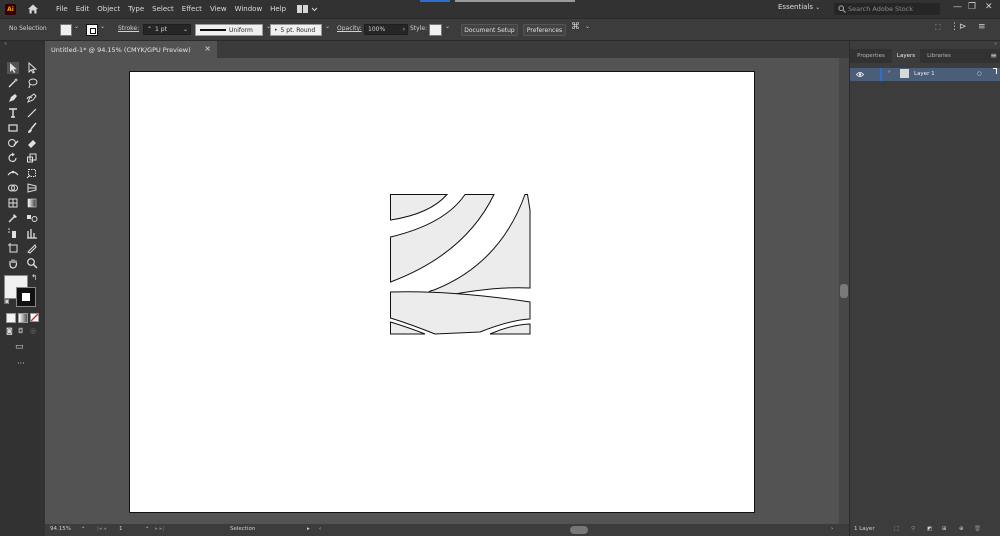 This screenshot has height=536, width=1000. I want to click on first-artboard-icon: |◂ ◂, so click(101, 529).